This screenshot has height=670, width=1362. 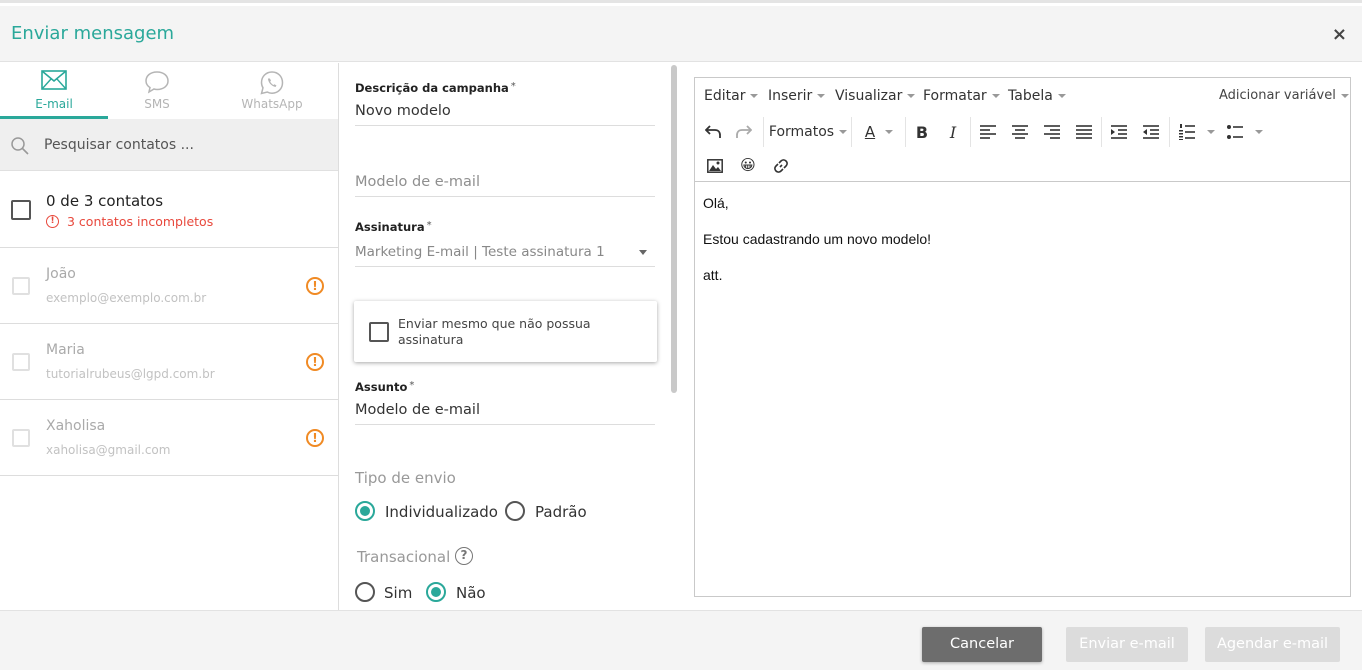 I want to click on radio-padrao-label: Padrão, so click(x=561, y=512).